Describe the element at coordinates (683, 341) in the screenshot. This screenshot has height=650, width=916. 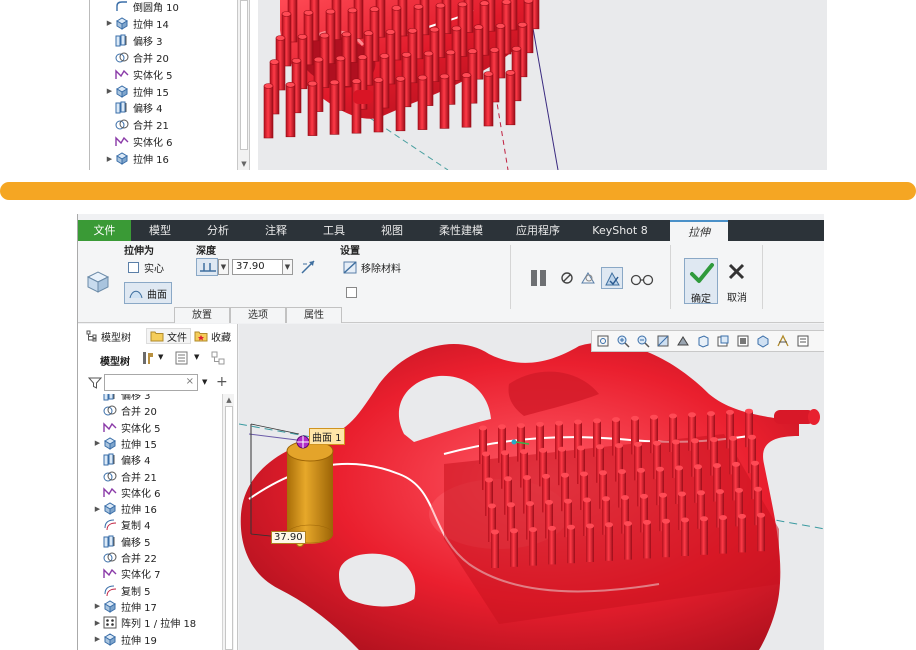
I see `reorient-icon` at that location.